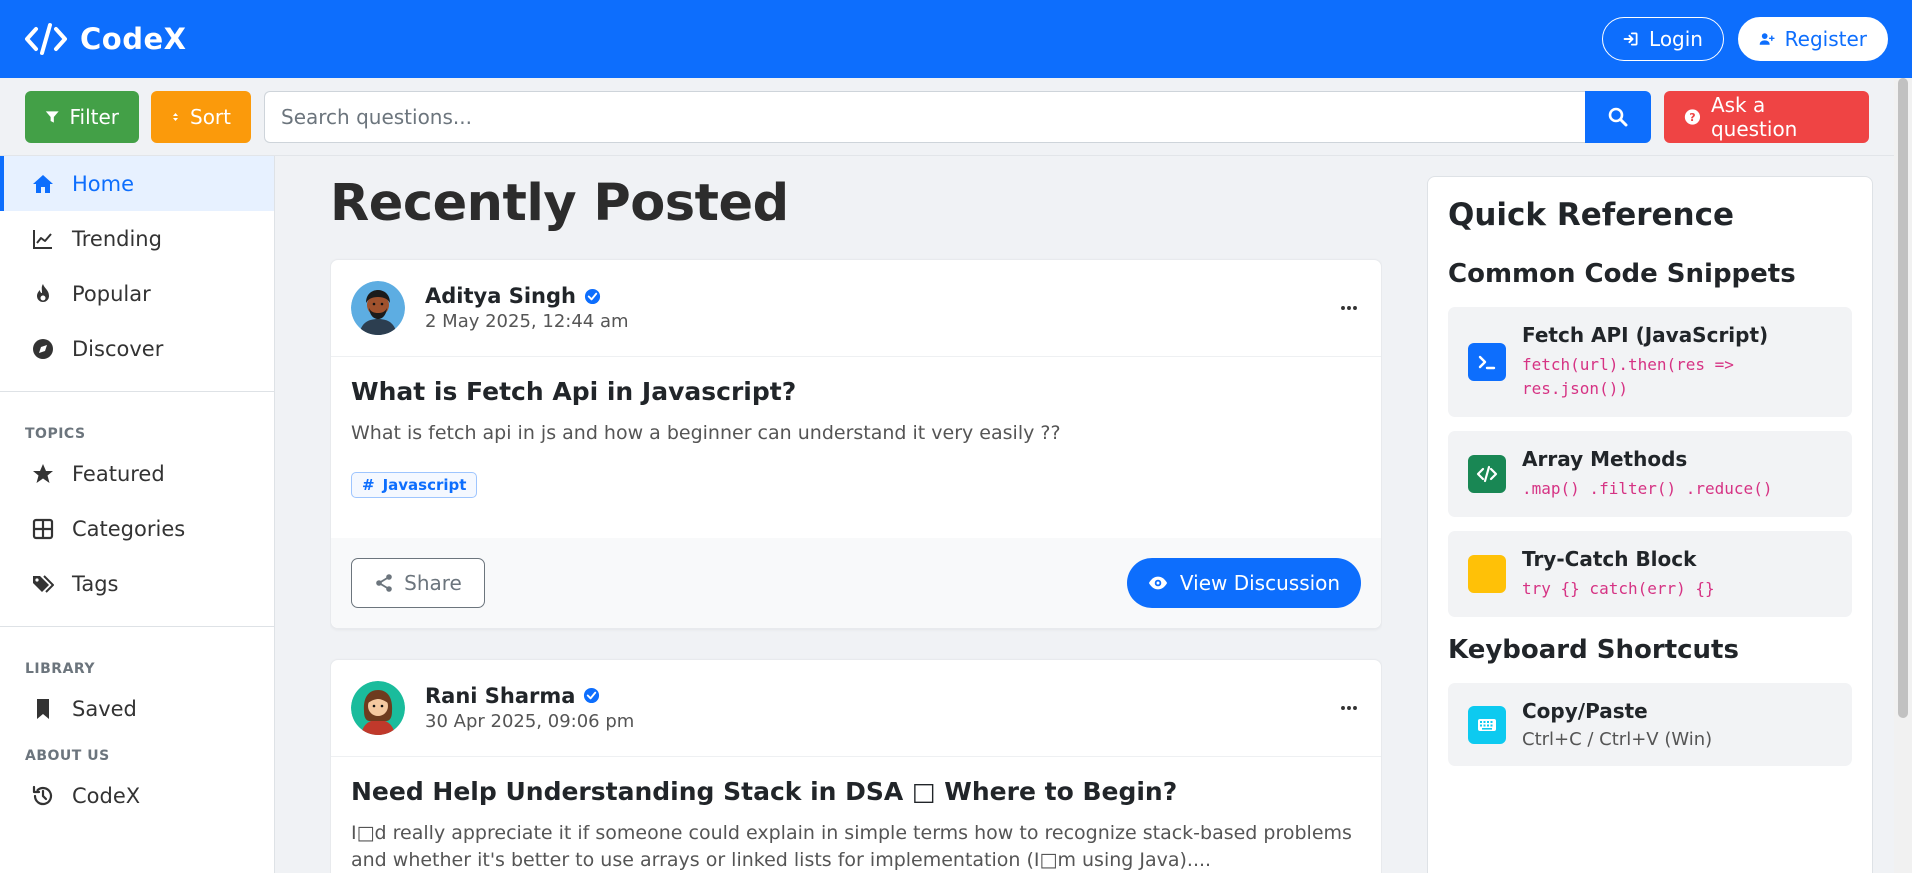  I want to click on sidebar-item-saved: Saved, so click(137, 708).